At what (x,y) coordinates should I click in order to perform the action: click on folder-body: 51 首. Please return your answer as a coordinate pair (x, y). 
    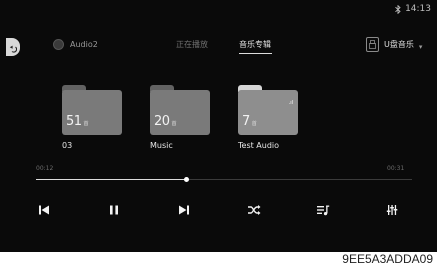
    Looking at the image, I should click on (92, 112).